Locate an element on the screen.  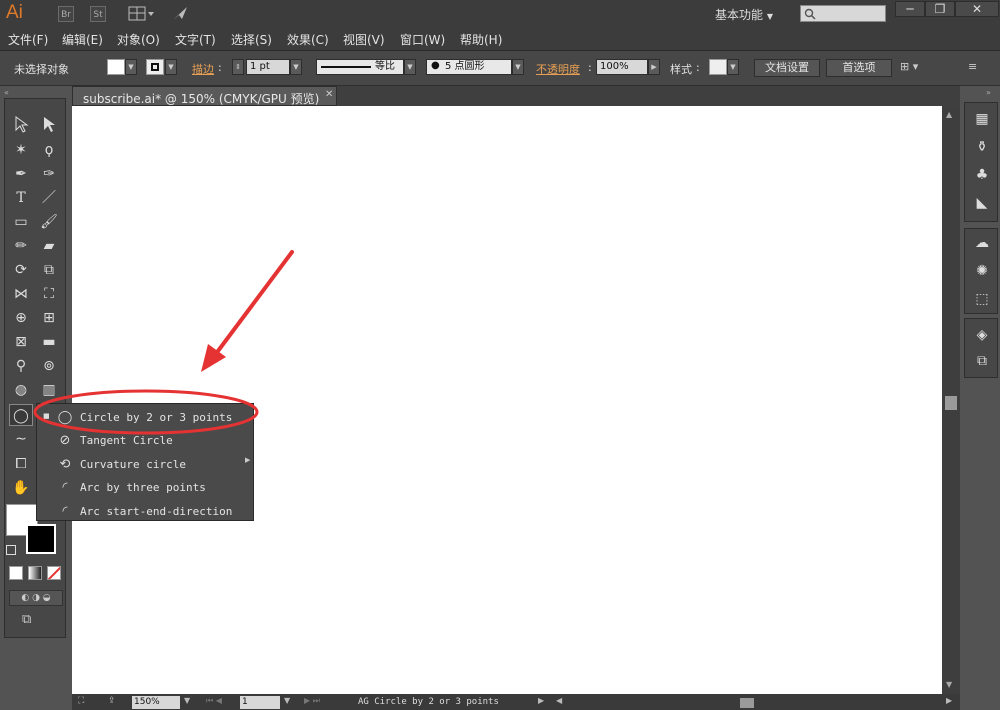
gradient-tool-icon: ▬ is located at coordinates (49, 342).